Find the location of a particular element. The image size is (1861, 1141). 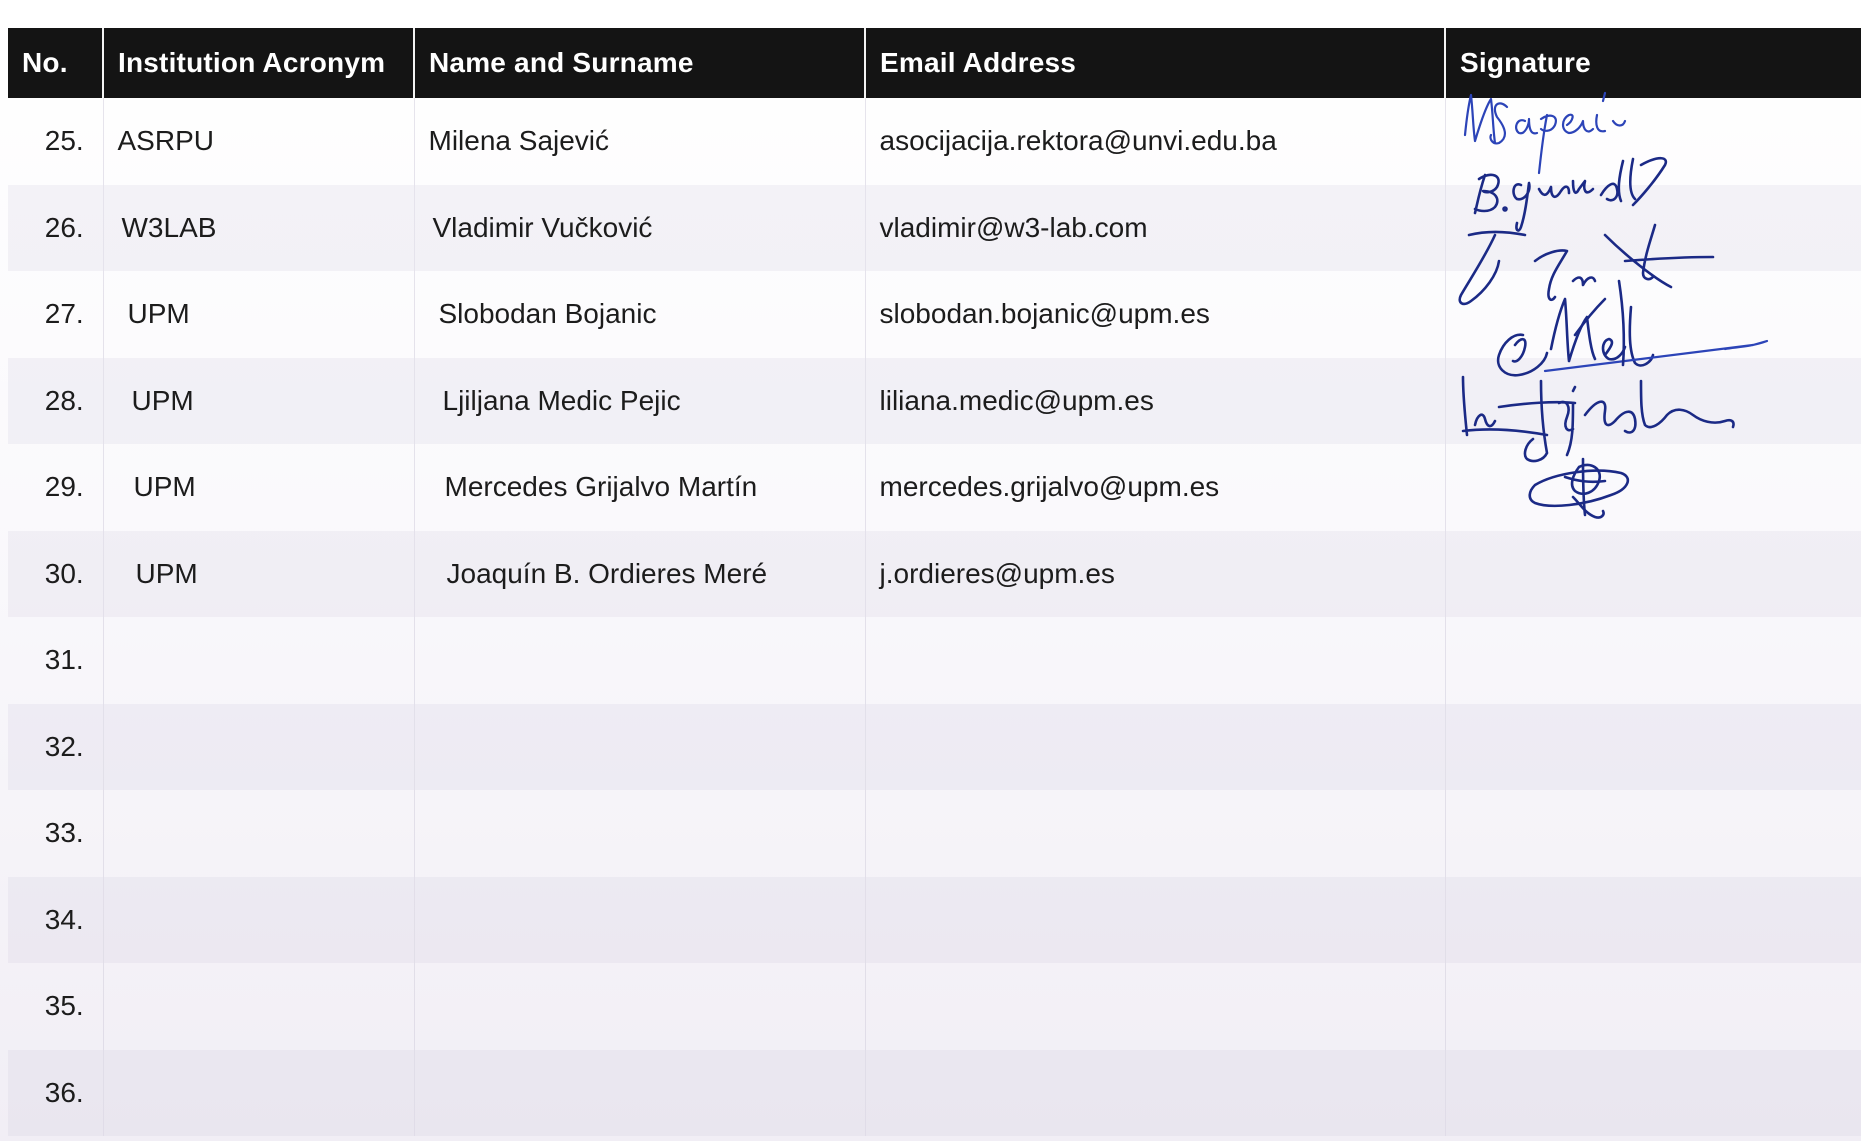

row-number: 29. is located at coordinates (56, 487).